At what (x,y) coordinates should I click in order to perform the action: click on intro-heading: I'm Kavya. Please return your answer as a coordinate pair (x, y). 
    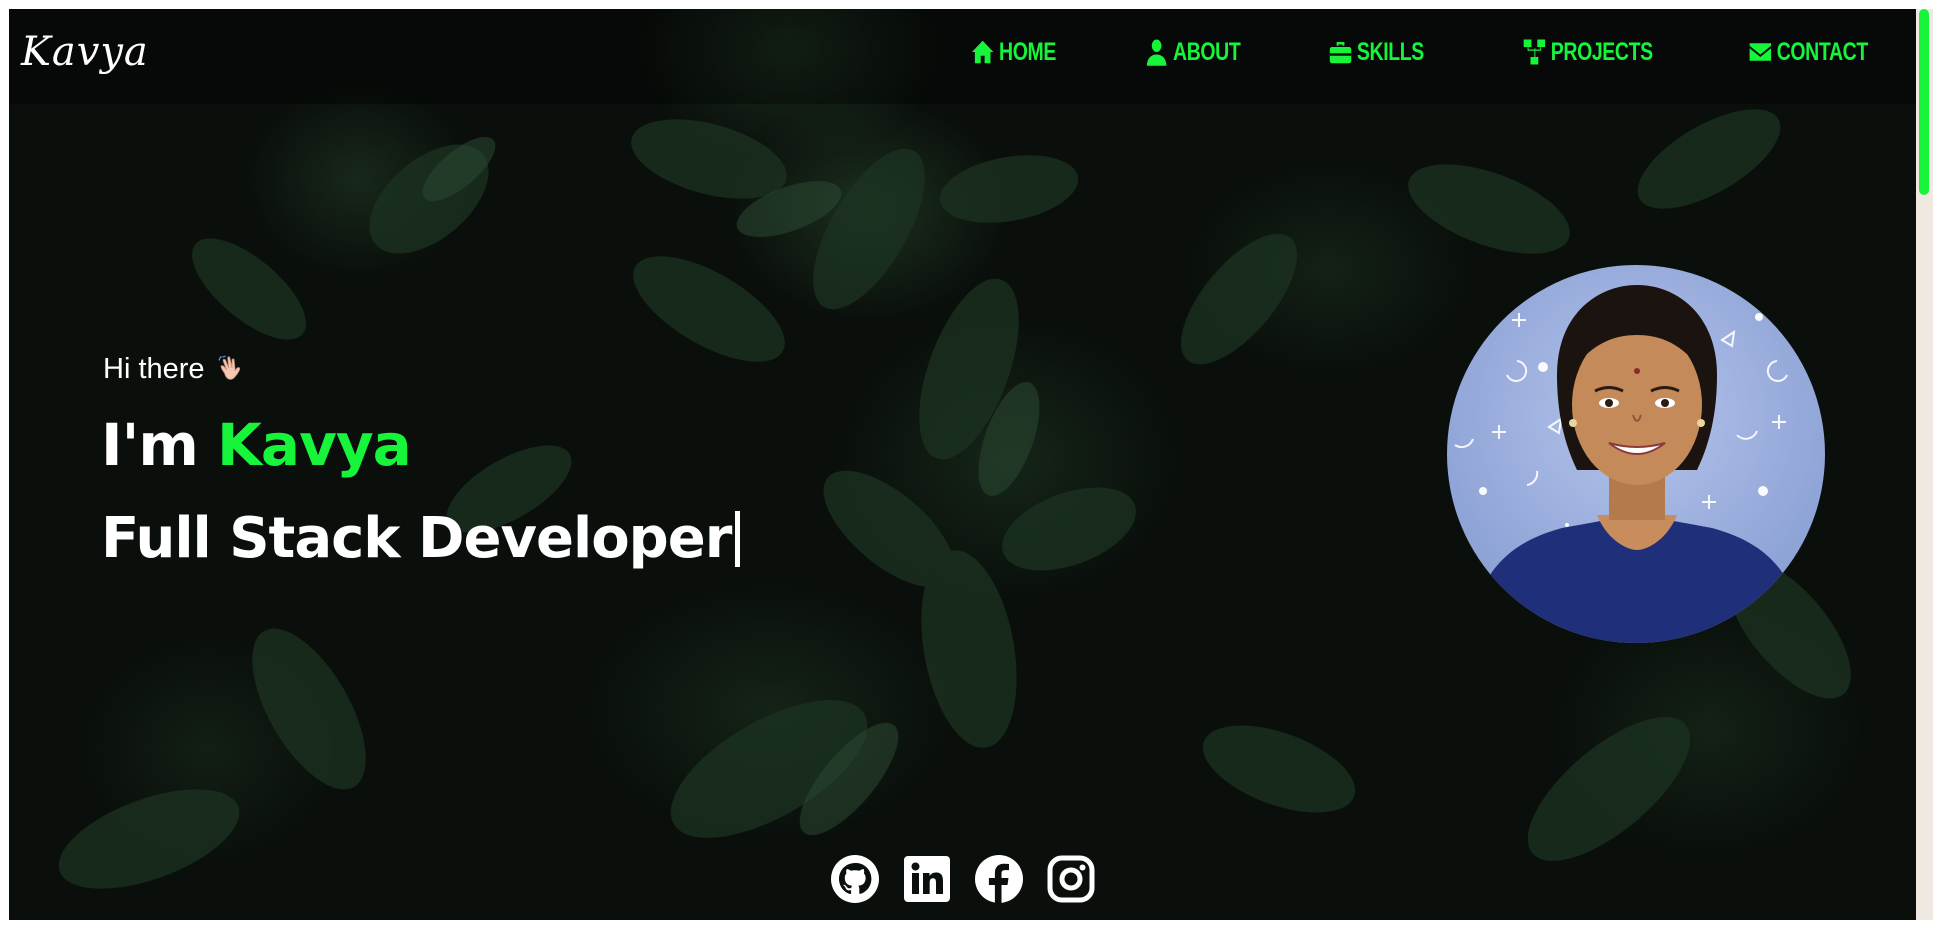
    Looking at the image, I should click on (256, 445).